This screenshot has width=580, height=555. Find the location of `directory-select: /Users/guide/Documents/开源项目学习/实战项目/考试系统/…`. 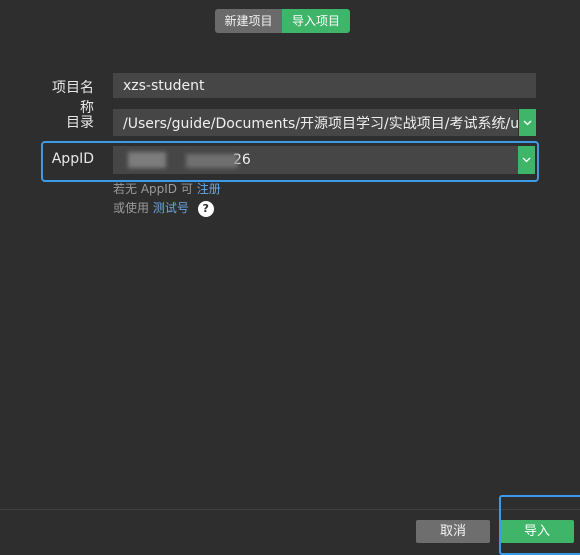

directory-select: /Users/guide/Documents/开源项目学习/实战项目/考试系统/… is located at coordinates (315, 122).